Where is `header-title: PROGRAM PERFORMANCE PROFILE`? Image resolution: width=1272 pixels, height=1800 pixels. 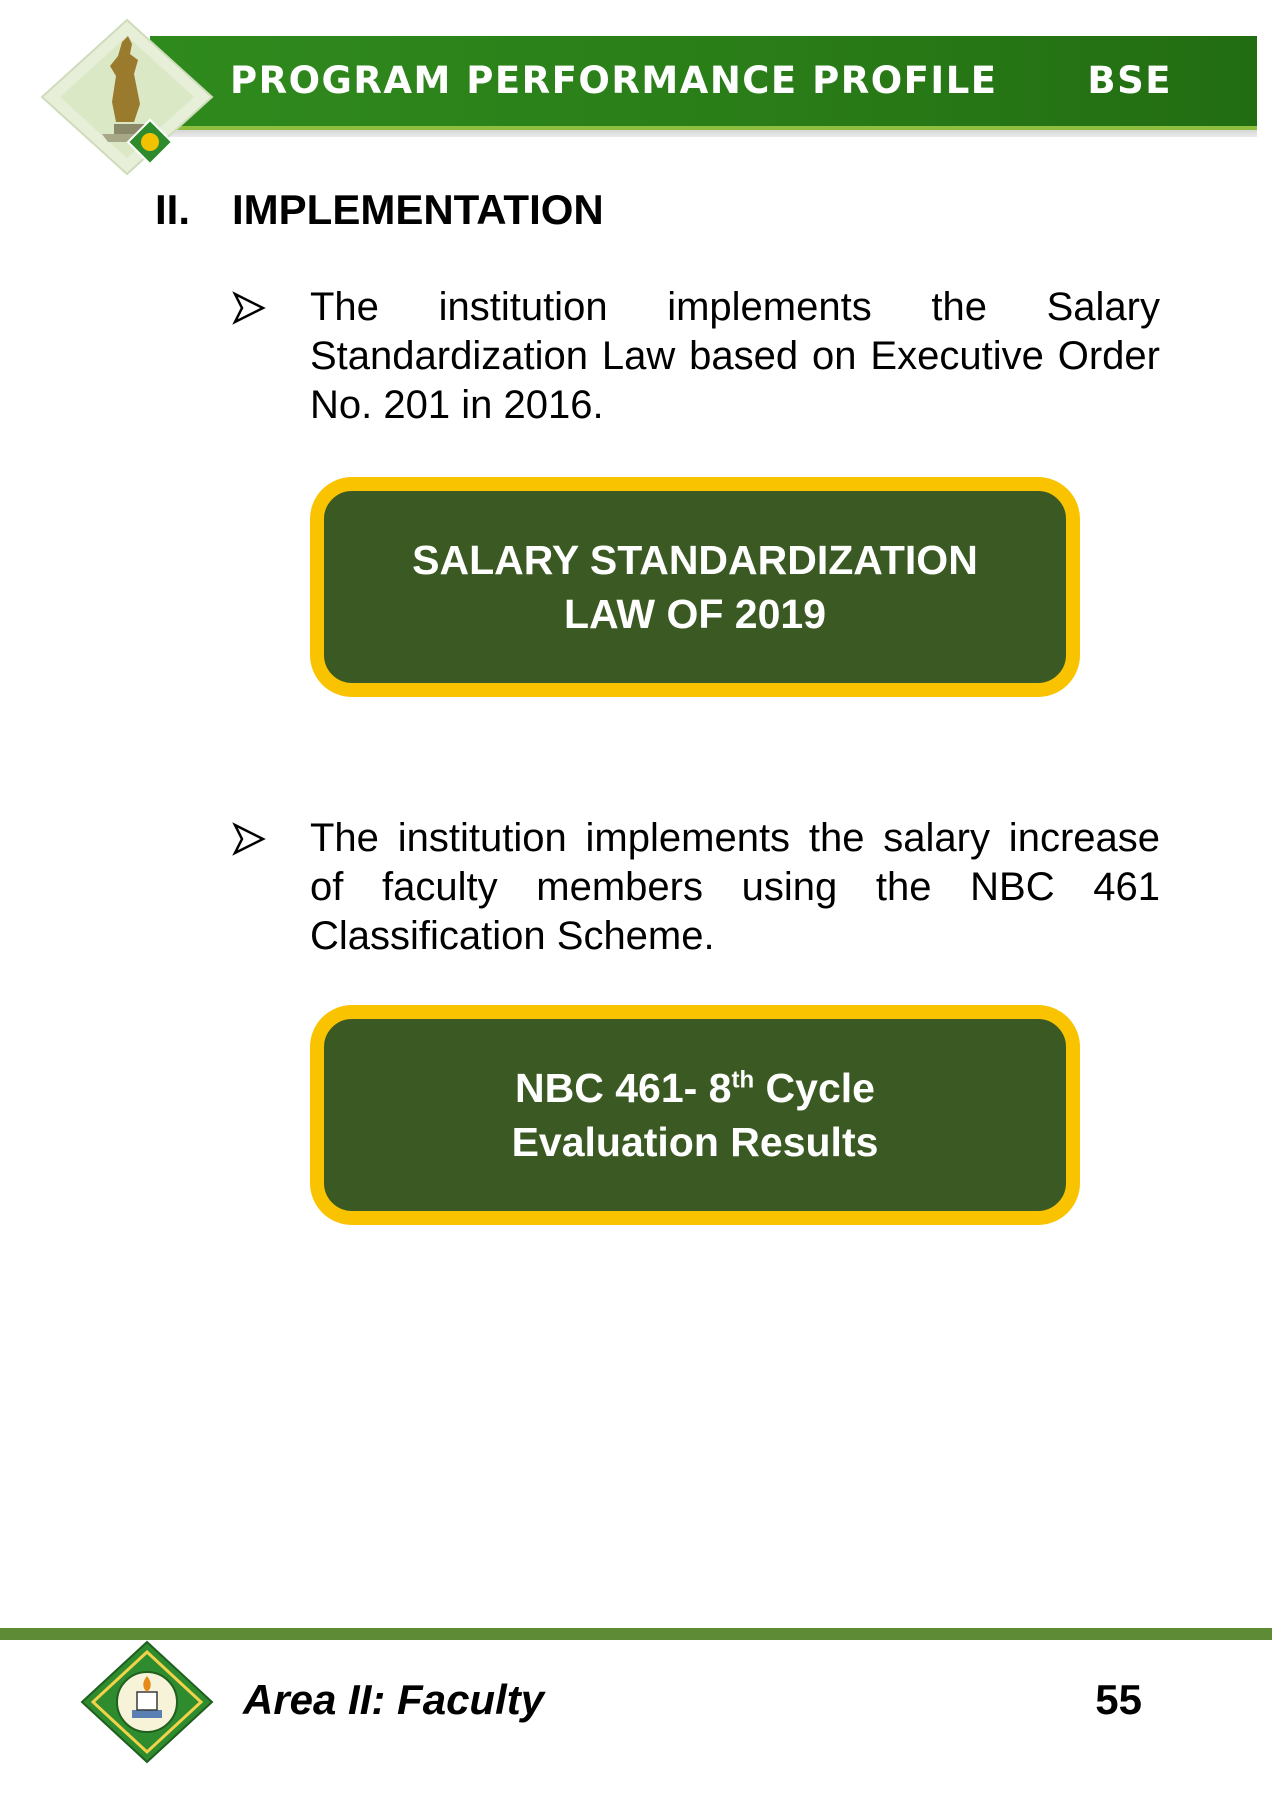 header-title: PROGRAM PERFORMANCE PROFILE is located at coordinates (614, 80).